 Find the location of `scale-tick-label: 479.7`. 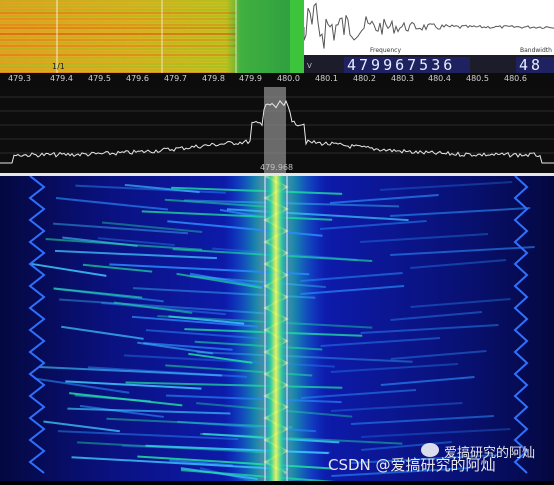

scale-tick-label: 479.7 is located at coordinates (175, 78).